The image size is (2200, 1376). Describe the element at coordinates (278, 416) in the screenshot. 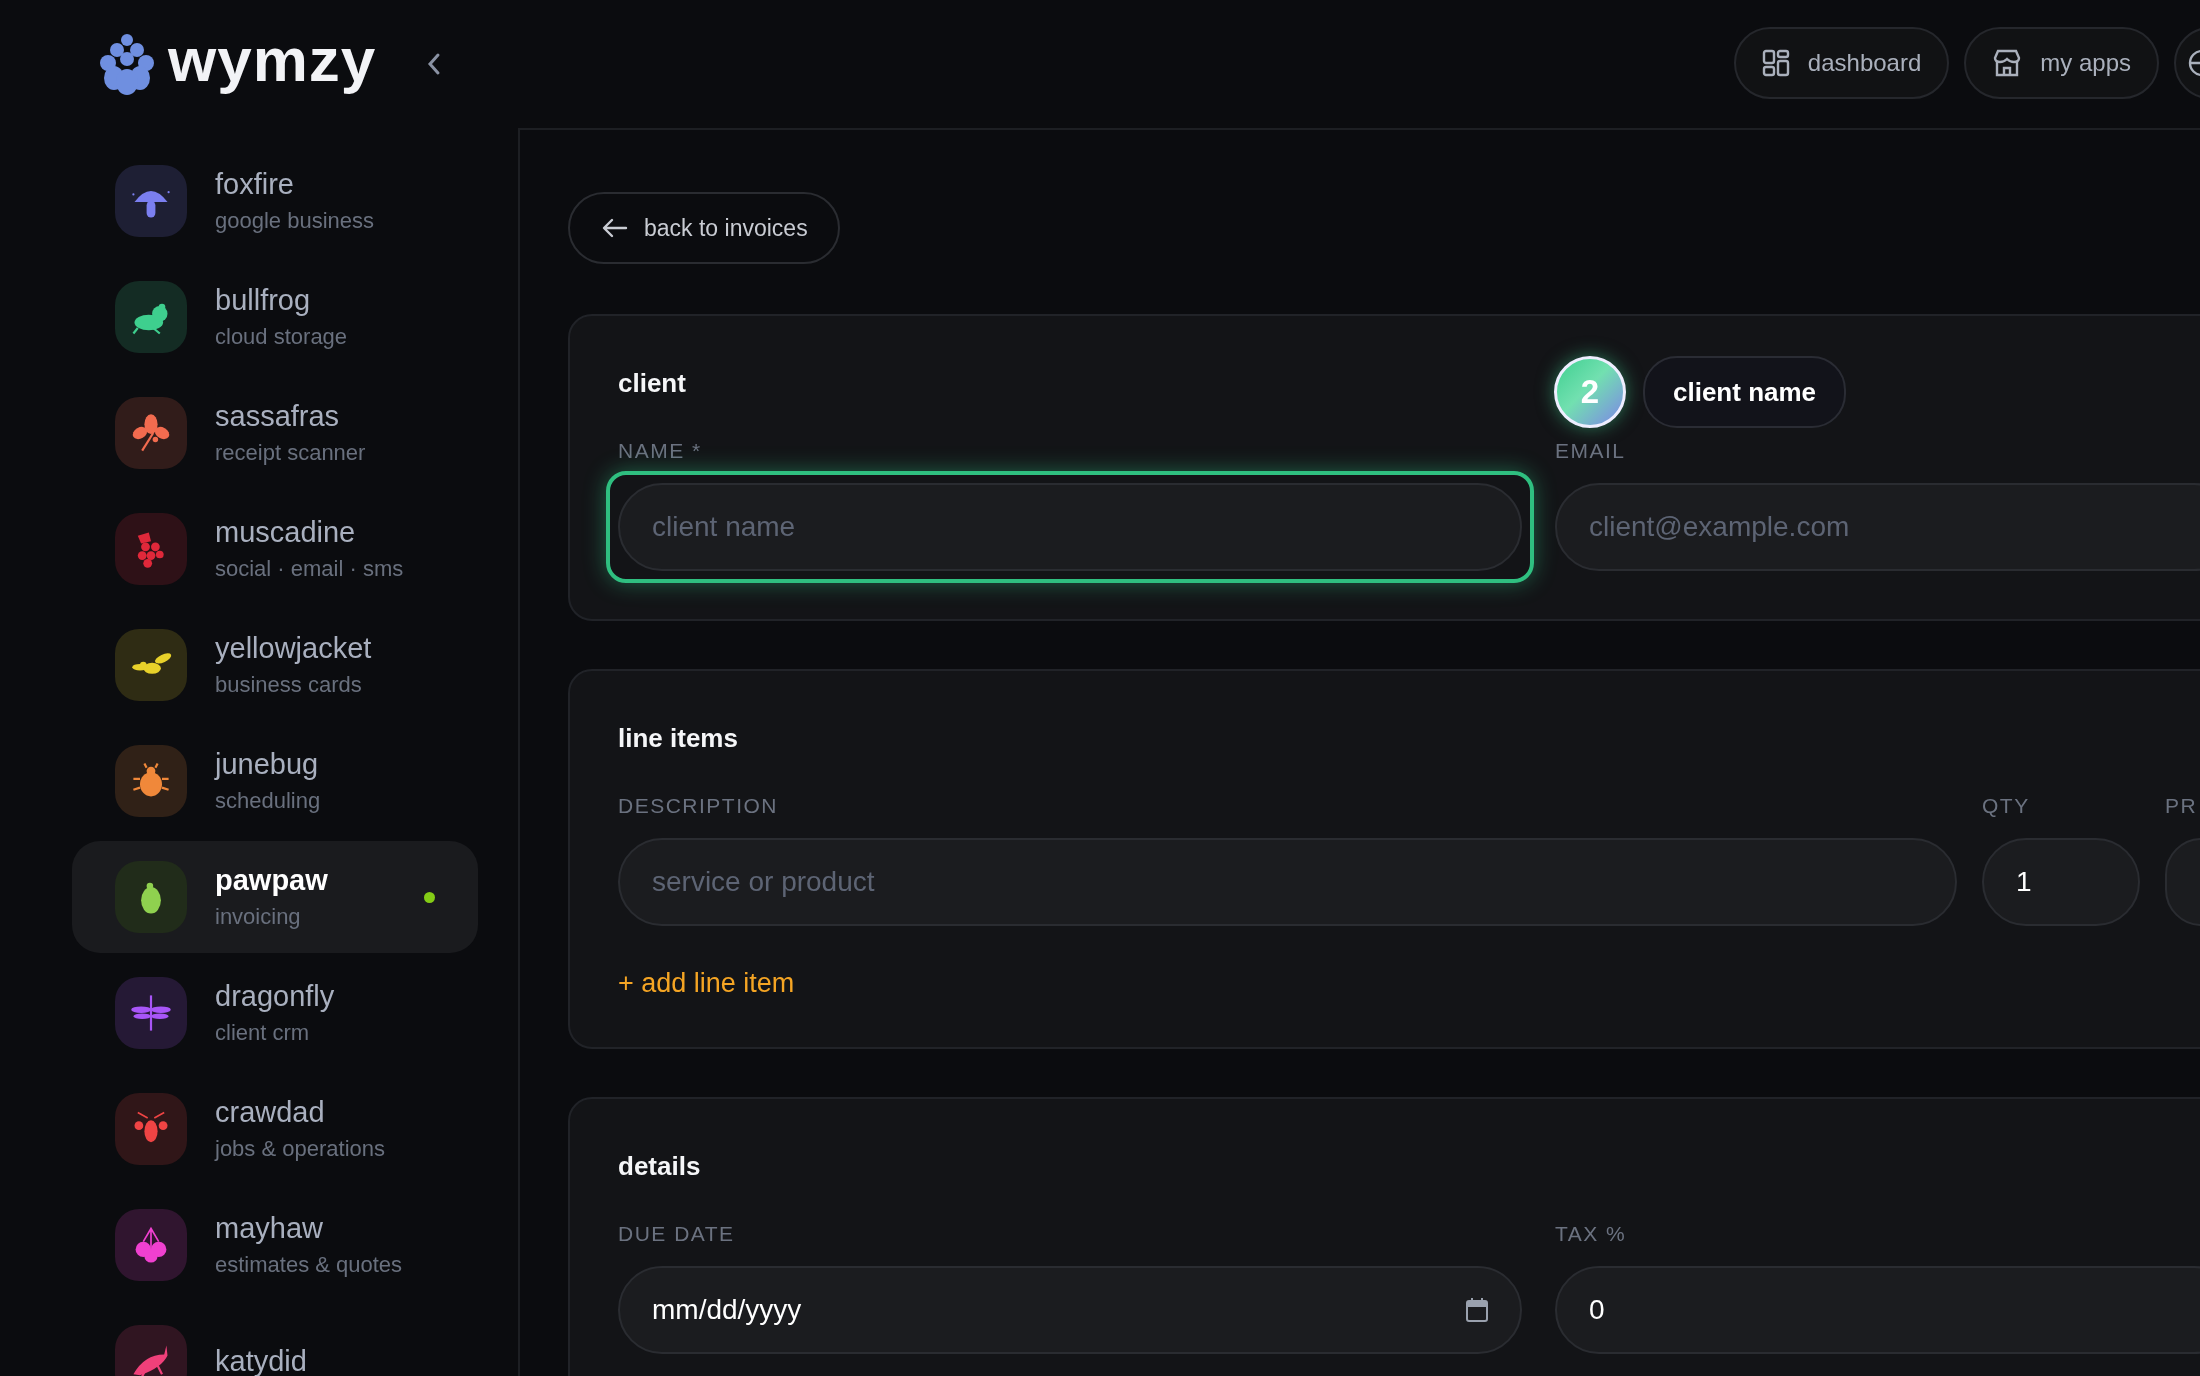

I see `app-name: sassafras` at that location.